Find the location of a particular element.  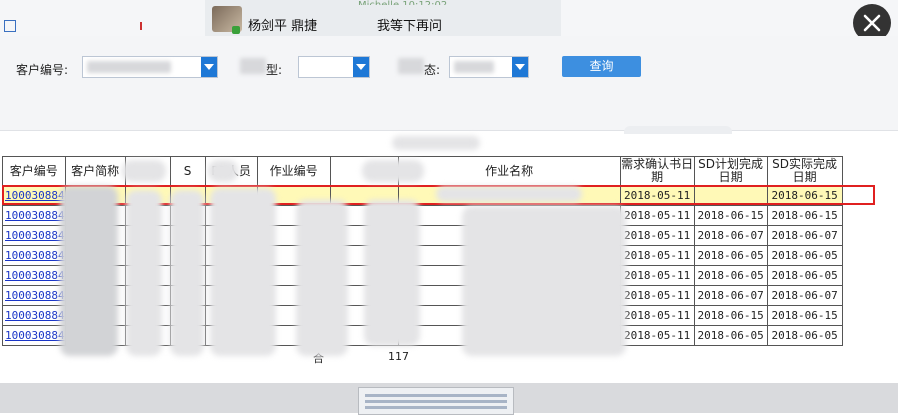

column-header: 客户简称 is located at coordinates (95, 171).